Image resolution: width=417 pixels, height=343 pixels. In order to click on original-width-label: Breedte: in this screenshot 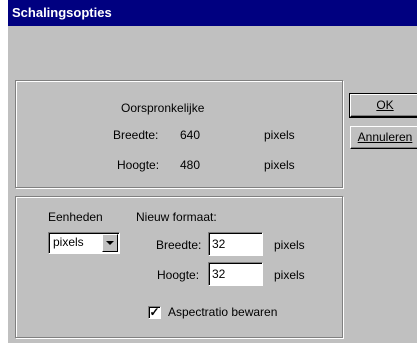, I will do `click(136, 135)`.